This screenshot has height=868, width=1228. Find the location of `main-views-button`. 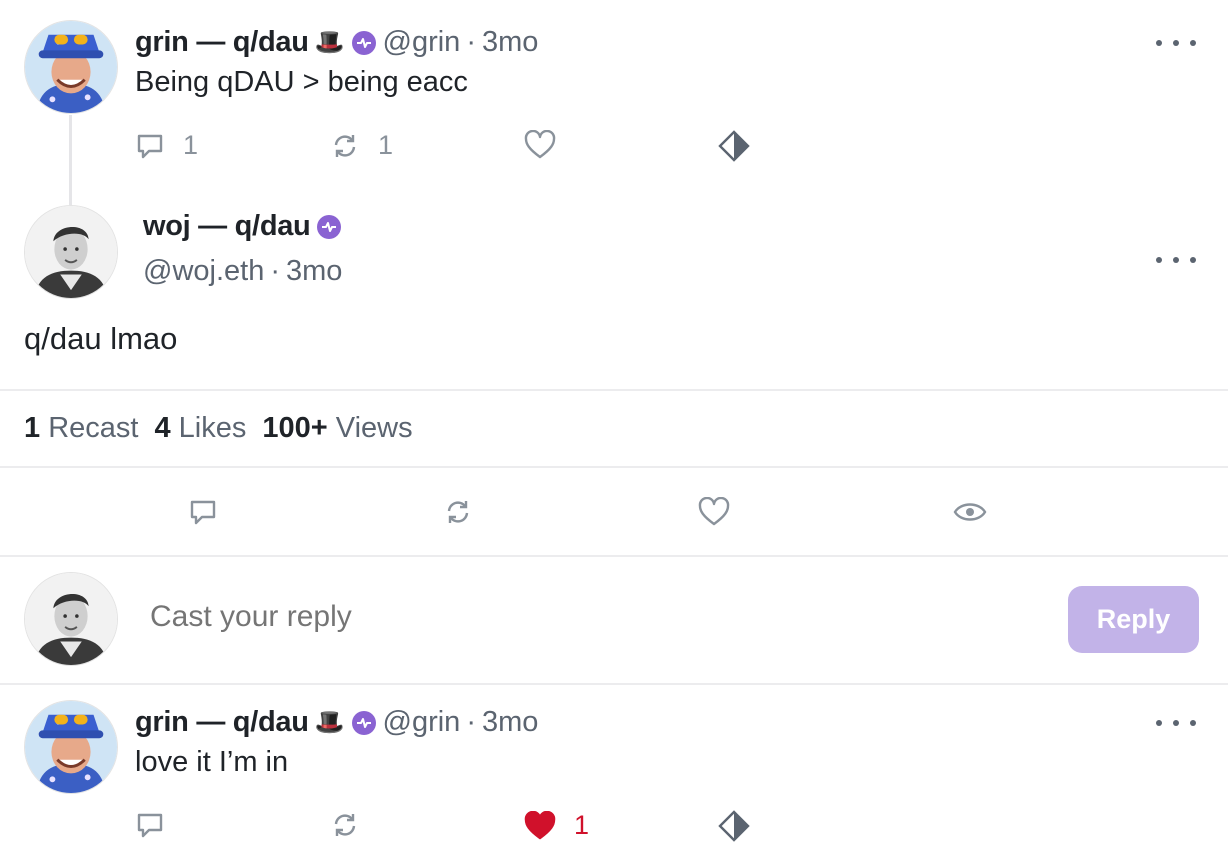

main-views-button is located at coordinates (970, 512).